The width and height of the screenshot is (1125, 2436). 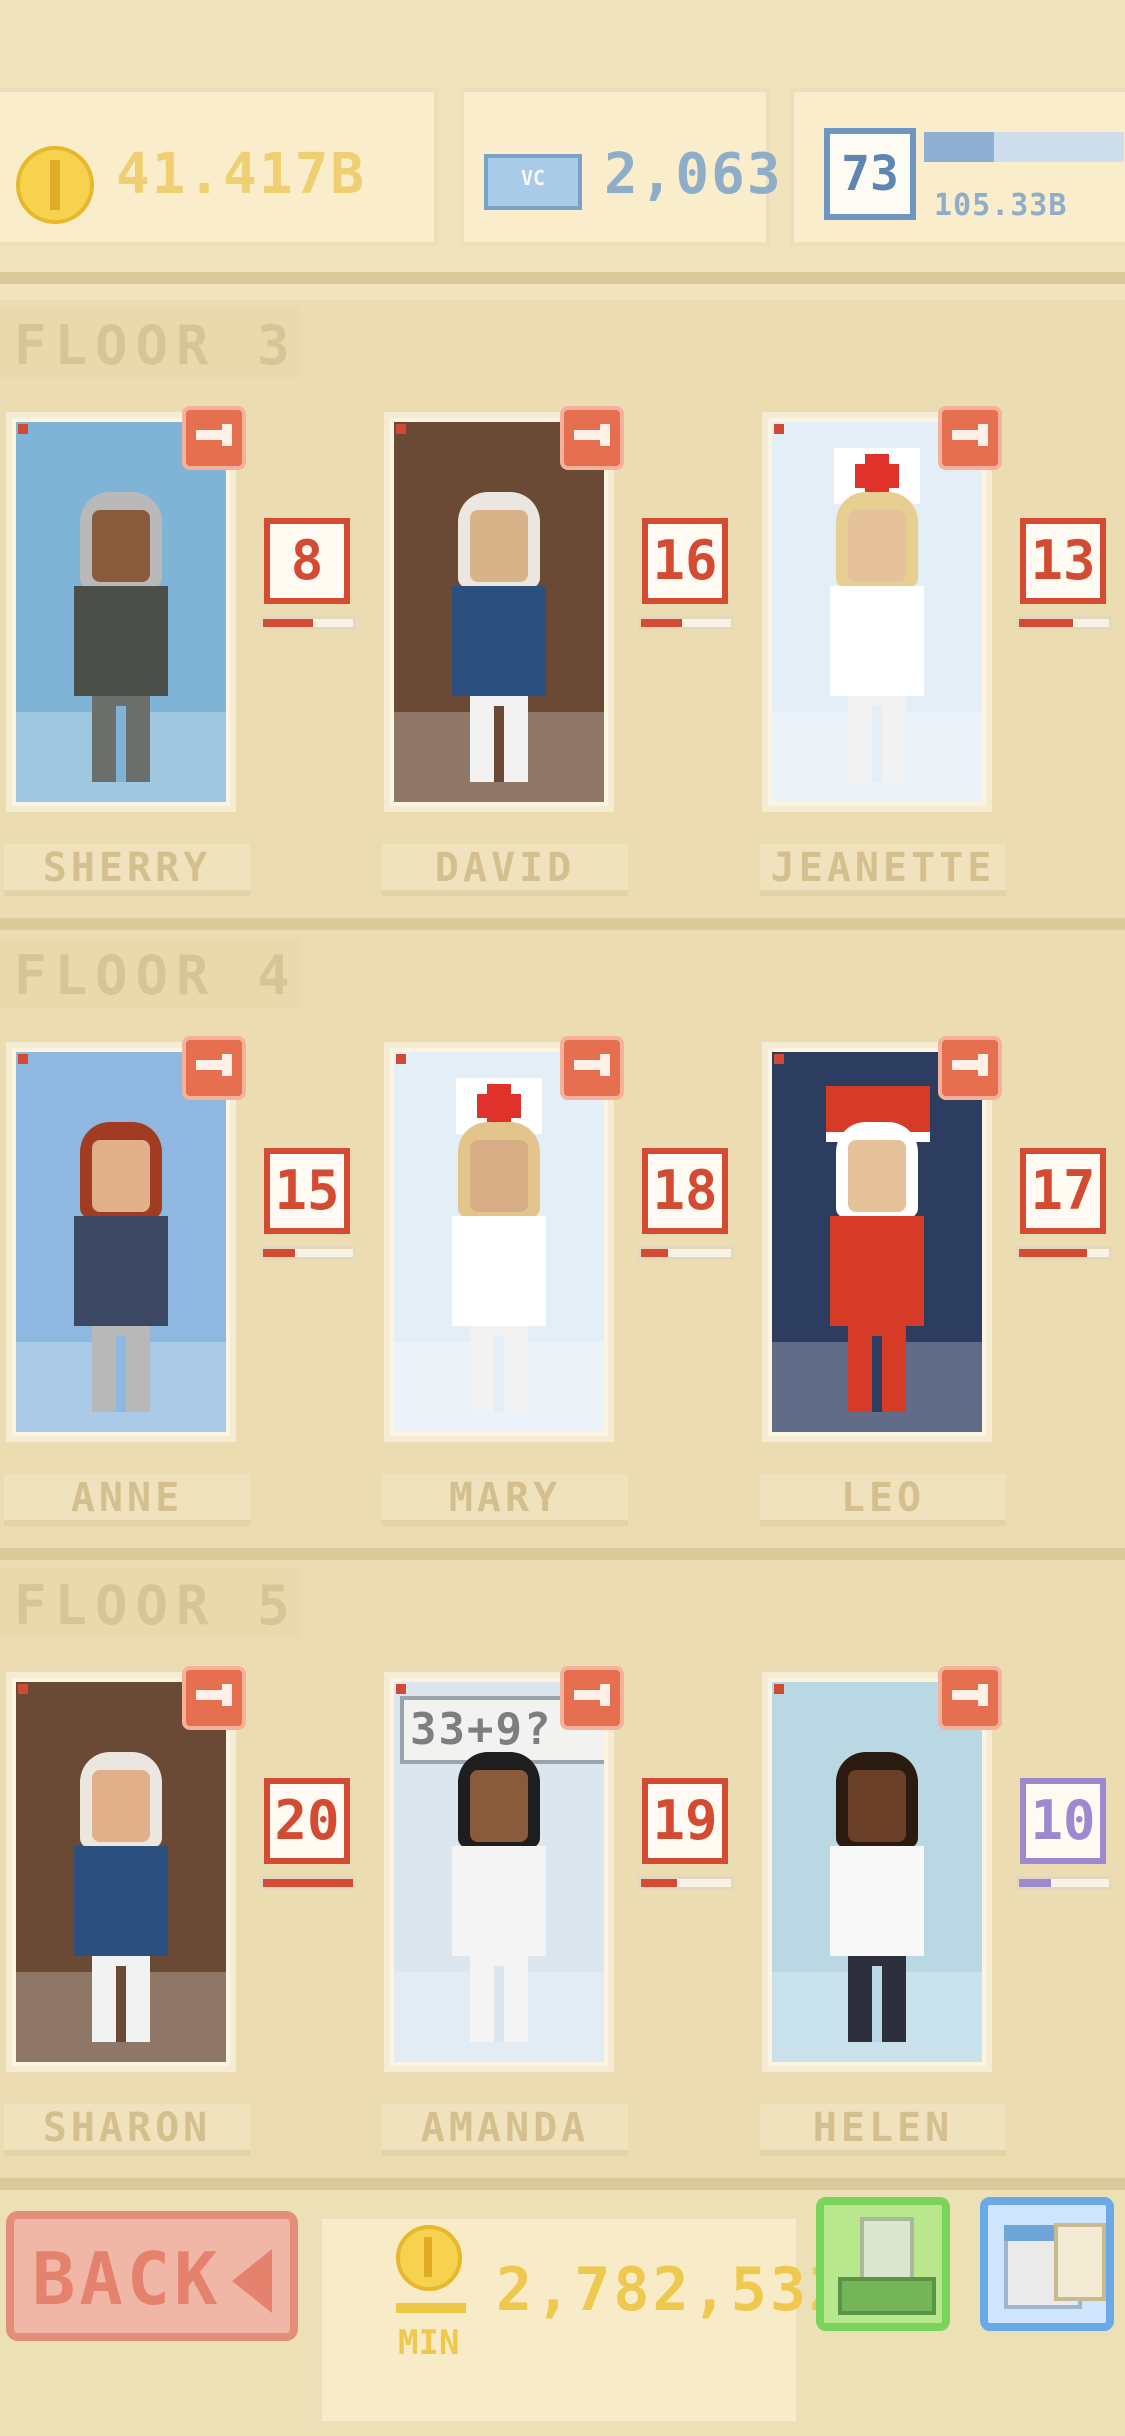 I want to click on coin-icon, so click(x=55, y=185).